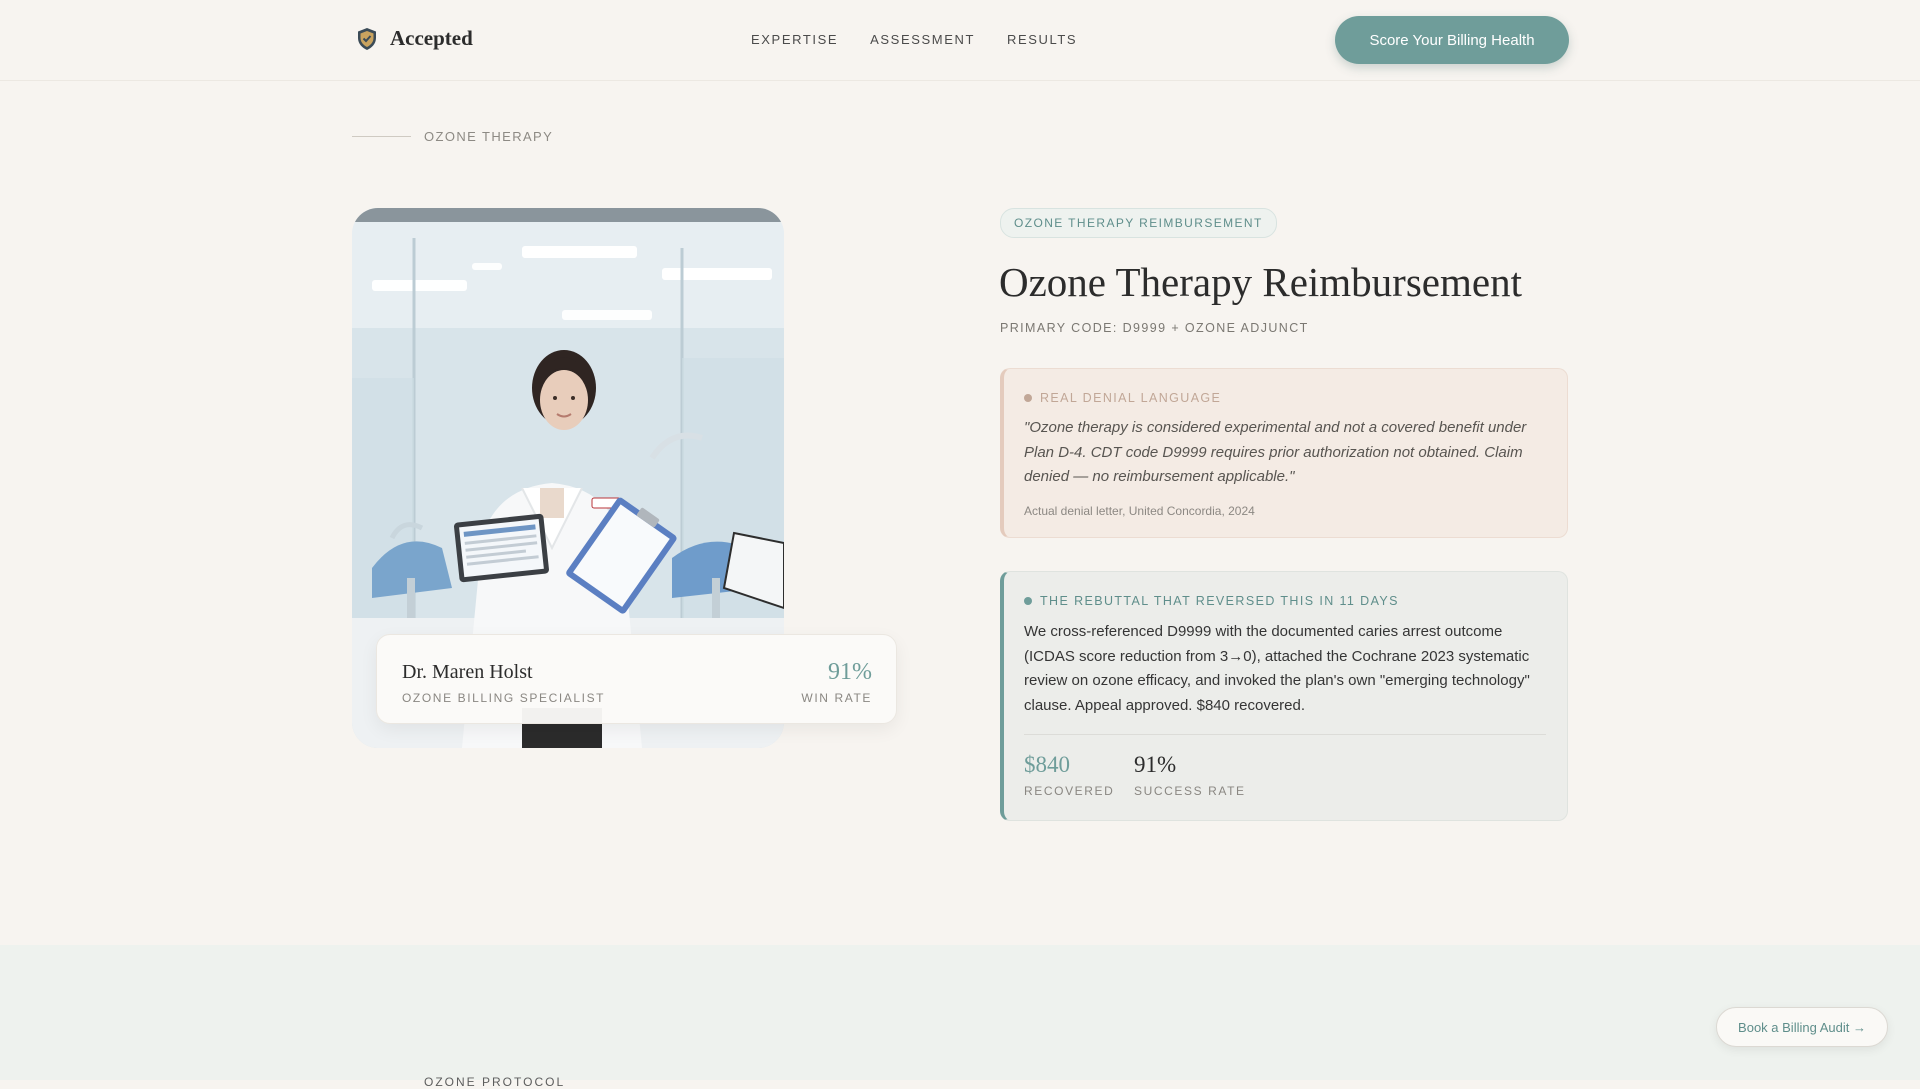 The height and width of the screenshot is (1089, 1920). Describe the element at coordinates (1452, 40) in the screenshot. I see `score-billing-health-button: Score Your Billing Health` at that location.